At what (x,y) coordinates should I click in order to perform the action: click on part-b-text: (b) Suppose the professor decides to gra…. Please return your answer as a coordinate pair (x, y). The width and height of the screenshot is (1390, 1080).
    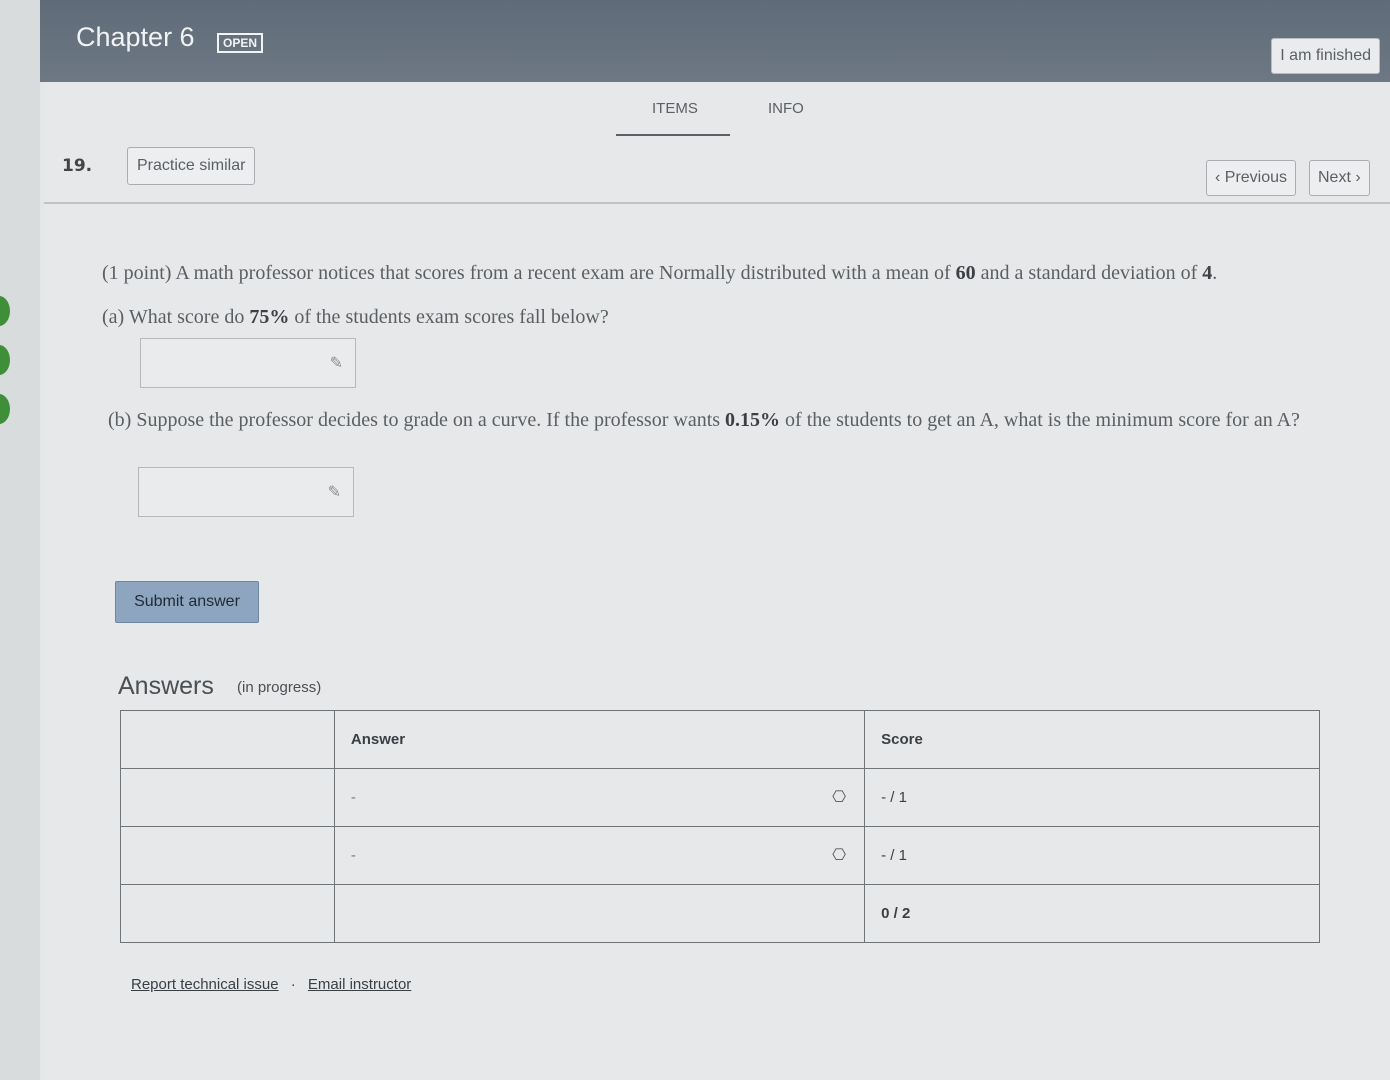
    Looking at the image, I should click on (718, 420).